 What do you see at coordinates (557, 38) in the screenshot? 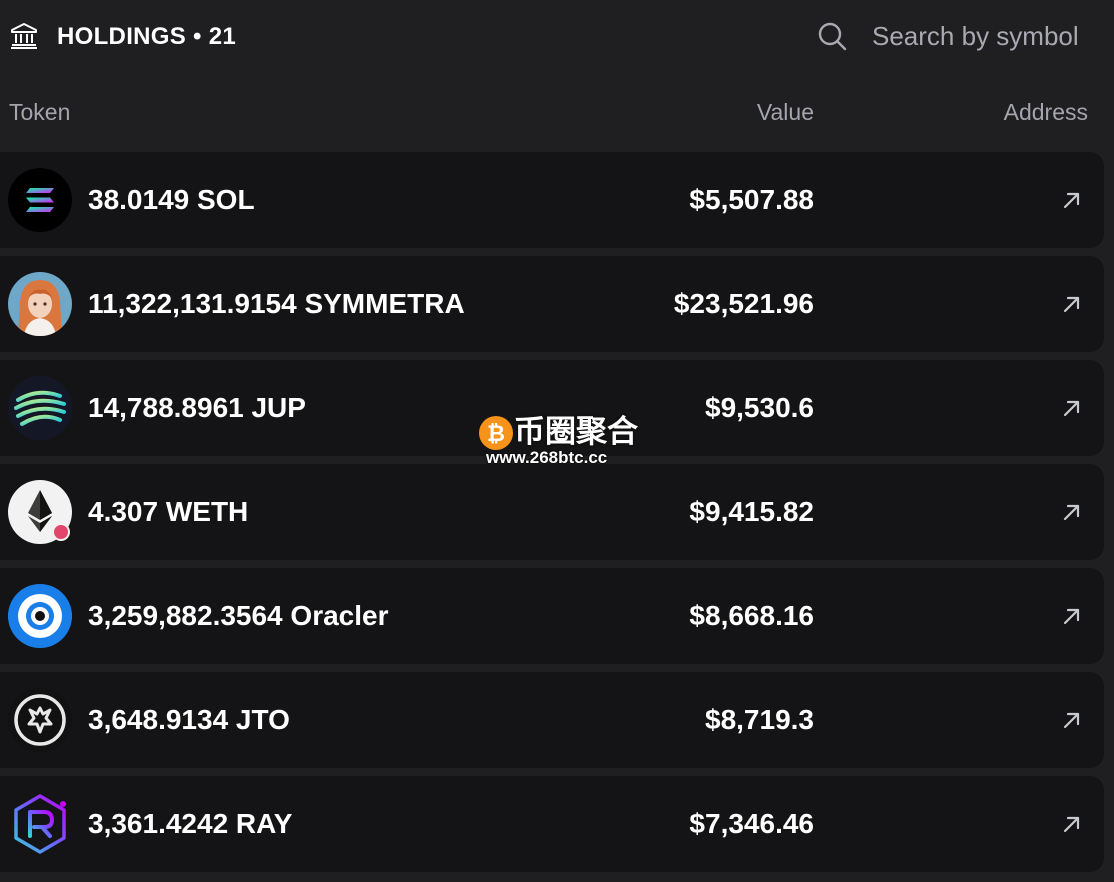
I see `holdings-header: HOLDINGS • 21` at bounding box center [557, 38].